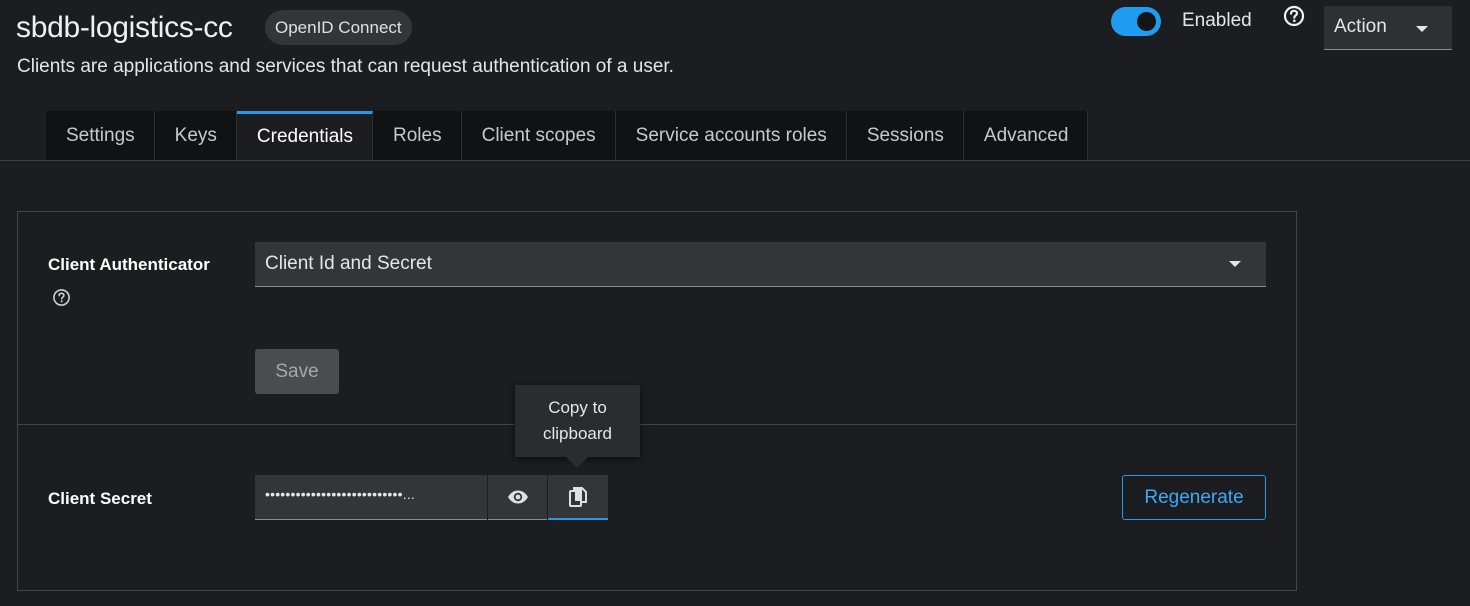  I want to click on toggle-knob, so click(1146, 21).